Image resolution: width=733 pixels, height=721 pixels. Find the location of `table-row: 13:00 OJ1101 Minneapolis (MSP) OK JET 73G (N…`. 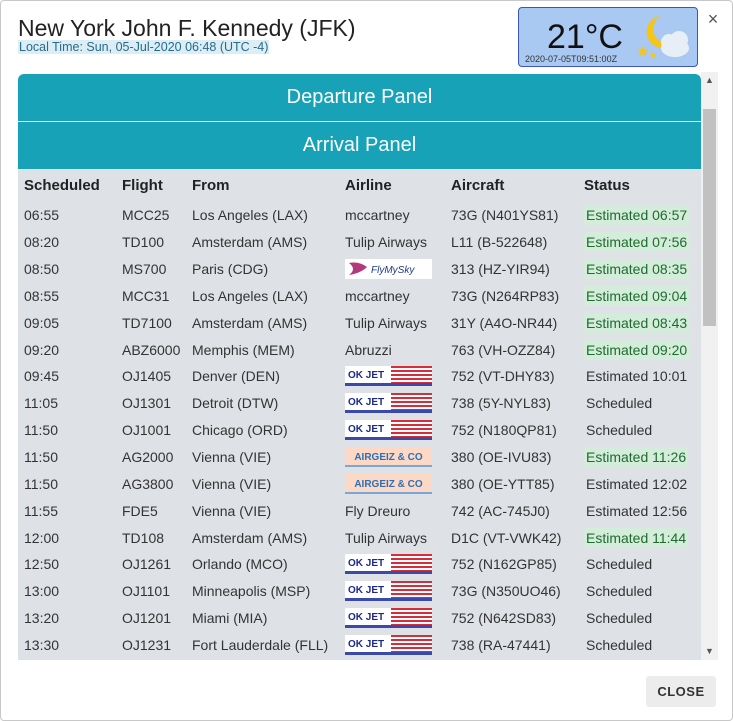

table-row: 13:00 OJ1101 Minneapolis (MSP) OK JET 73G (N… is located at coordinates (359, 591).